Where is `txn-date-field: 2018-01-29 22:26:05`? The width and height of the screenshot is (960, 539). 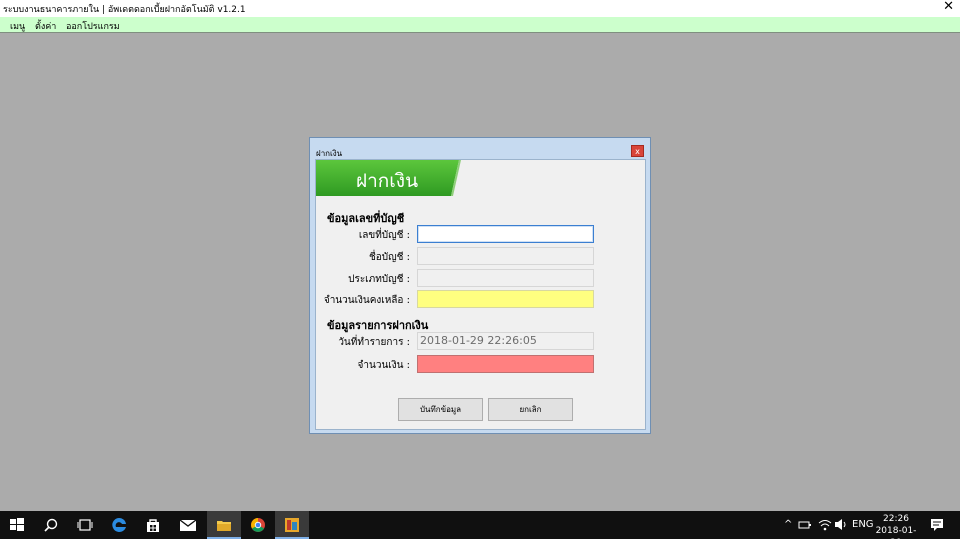
txn-date-field: 2018-01-29 22:26:05 is located at coordinates (505, 341).